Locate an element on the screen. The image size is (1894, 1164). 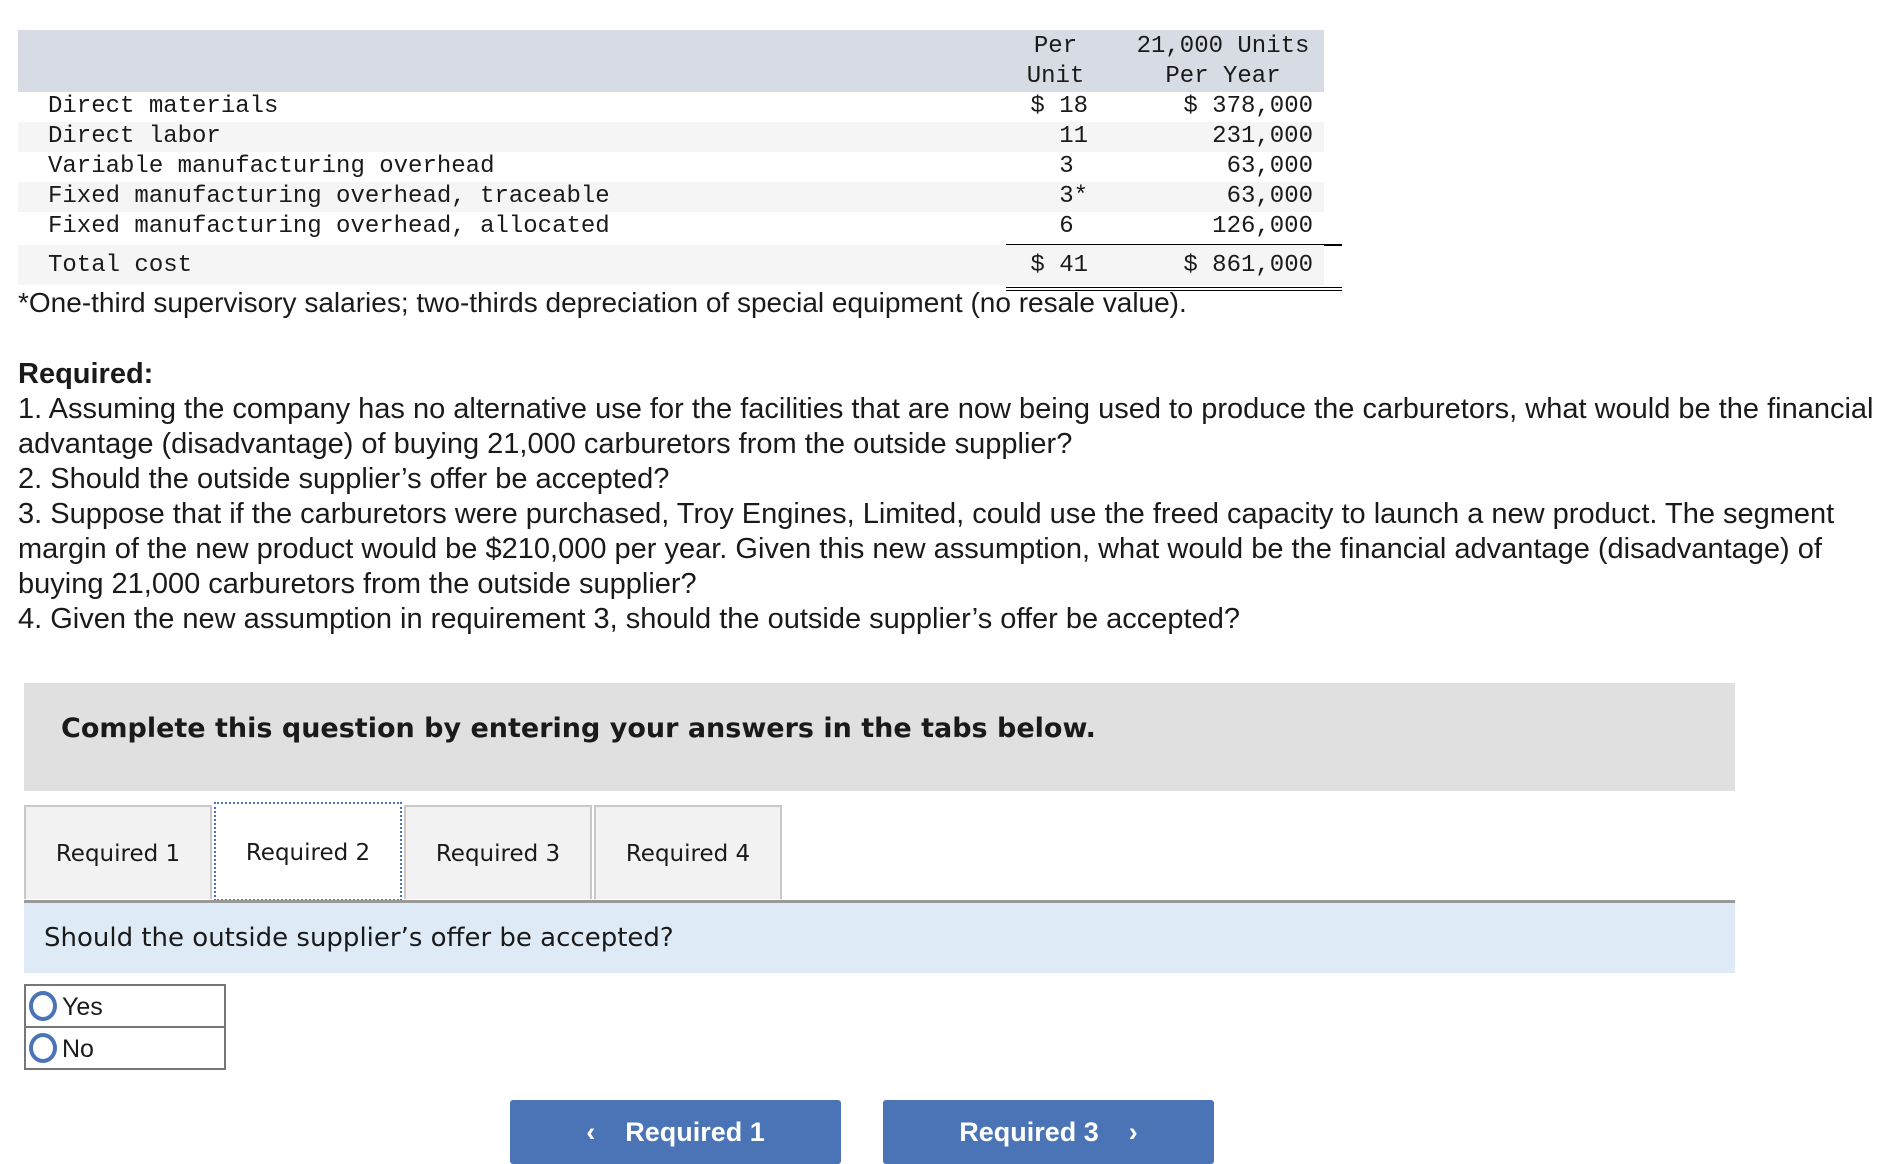
row-per-year: 231,000 is located at coordinates (1262, 136).